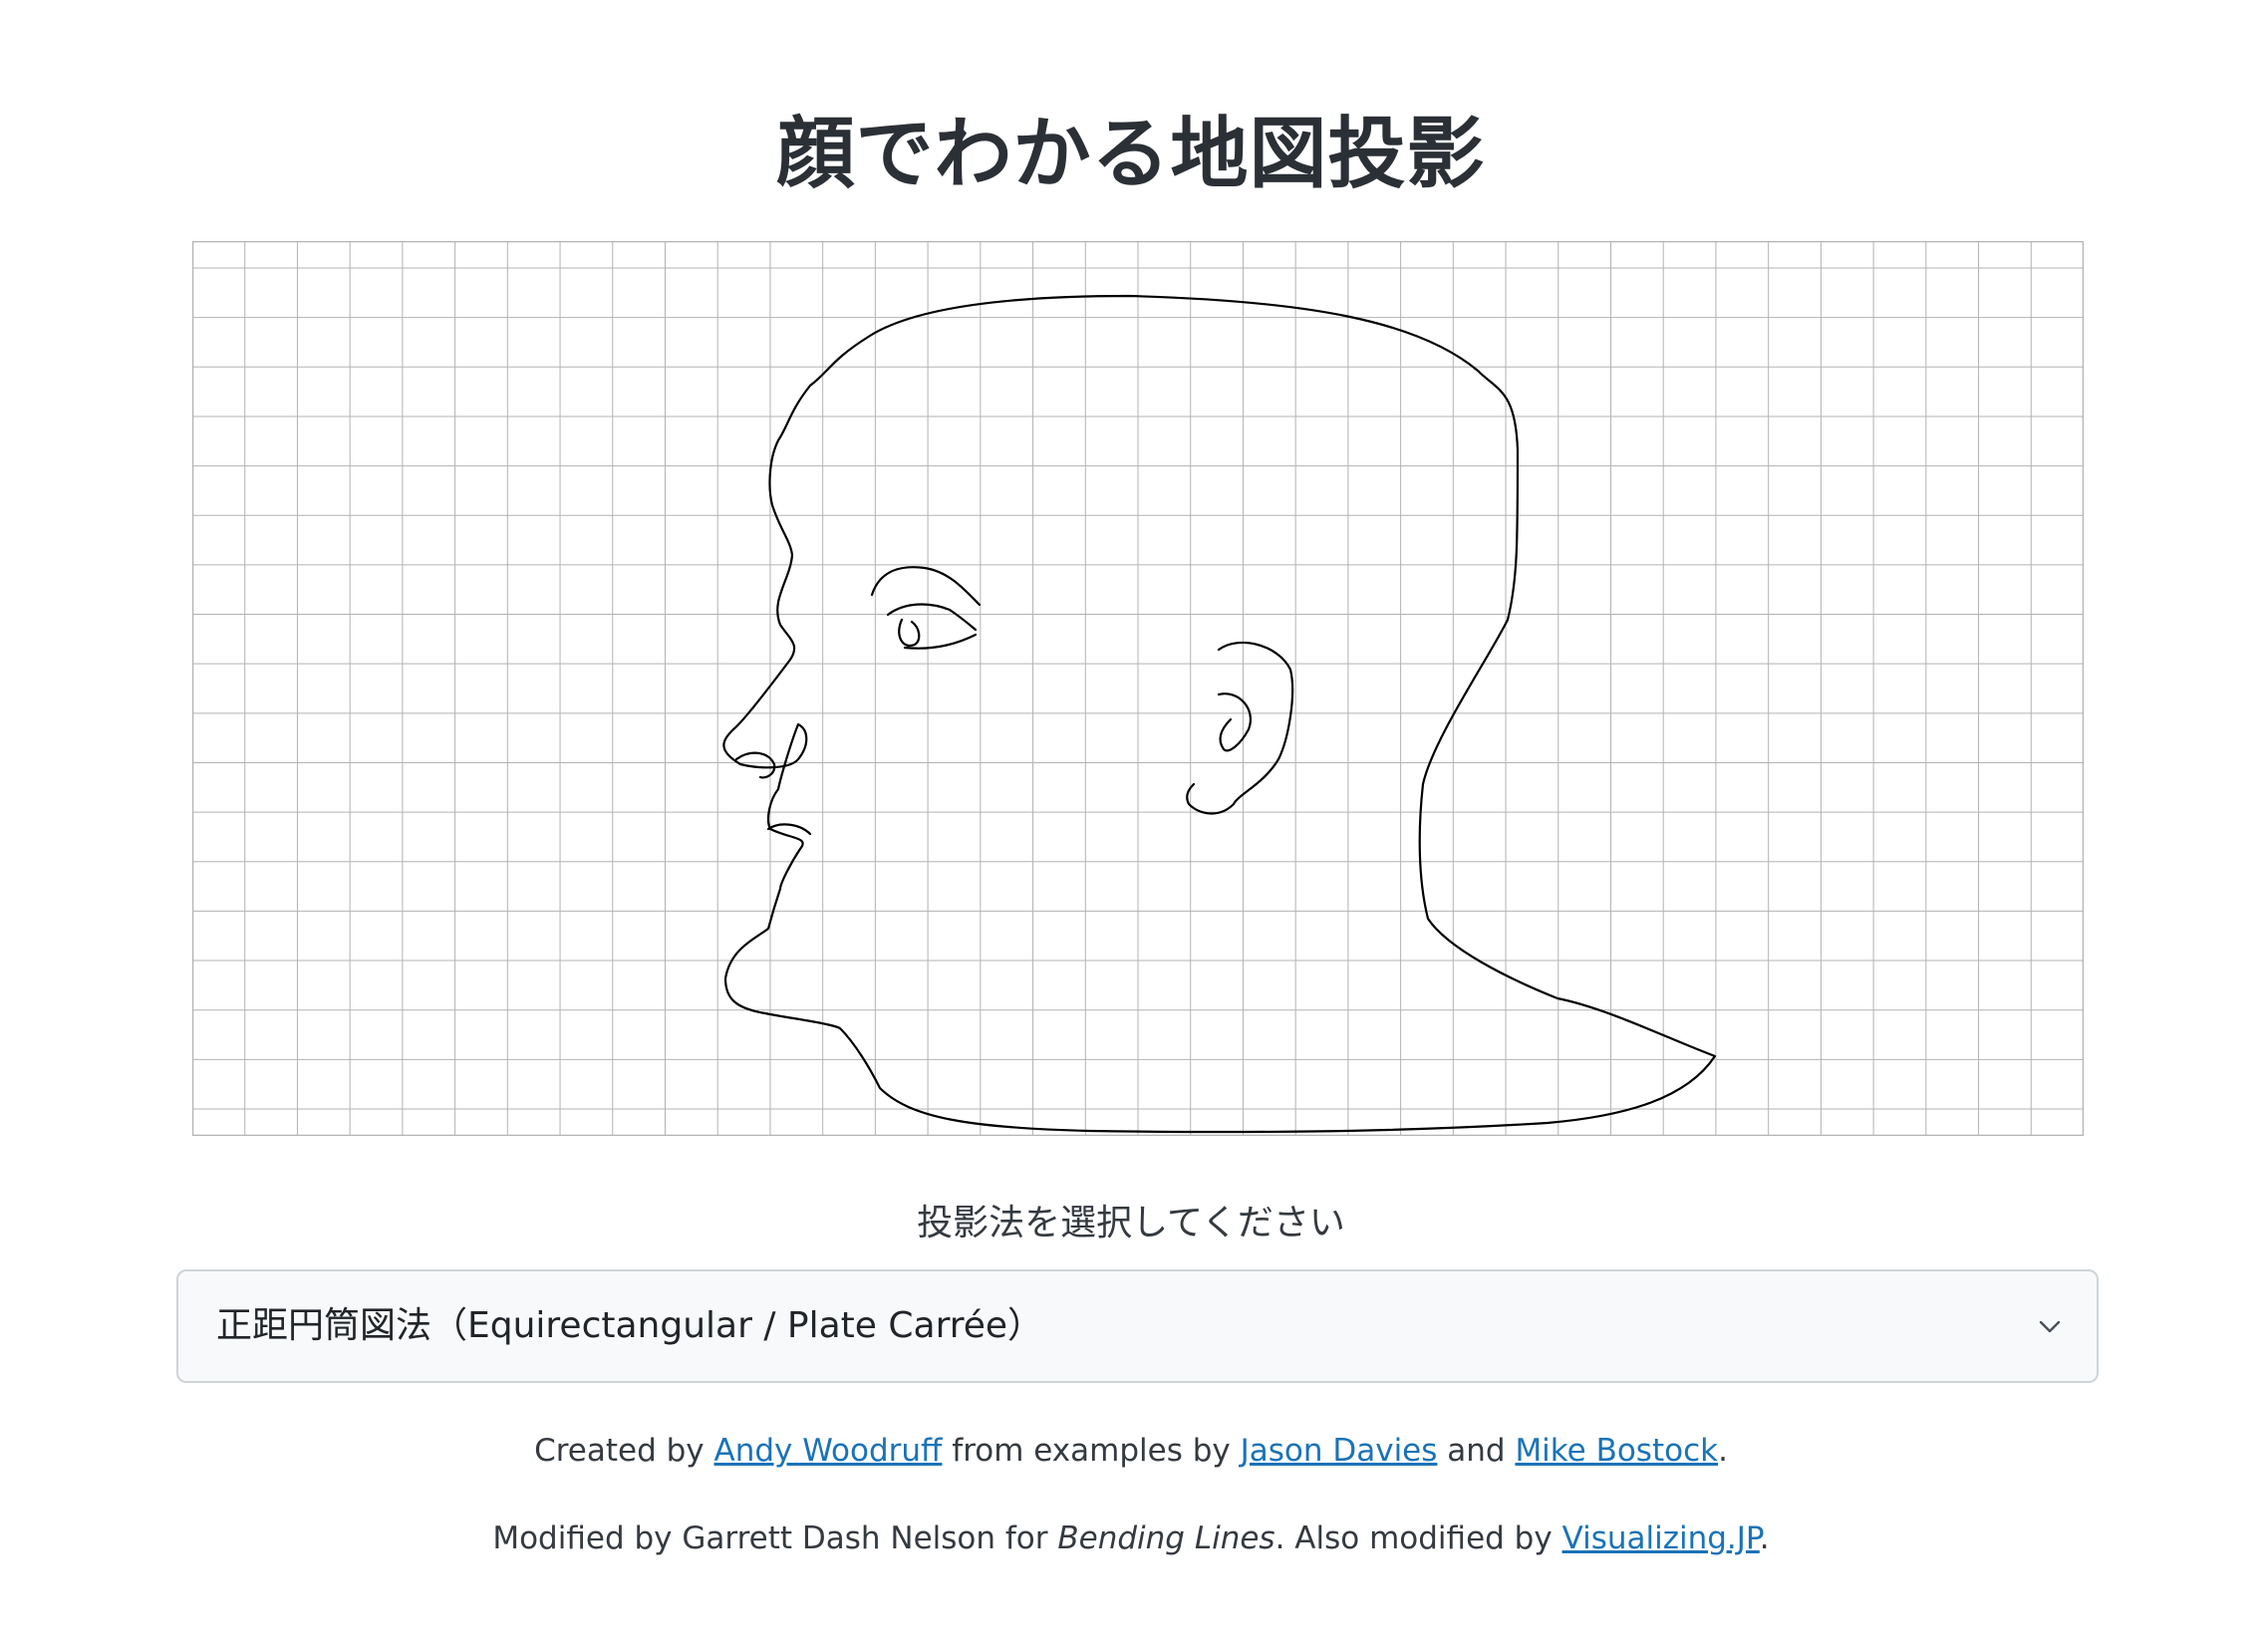  I want to click on chin-detail, so click(789, 829).